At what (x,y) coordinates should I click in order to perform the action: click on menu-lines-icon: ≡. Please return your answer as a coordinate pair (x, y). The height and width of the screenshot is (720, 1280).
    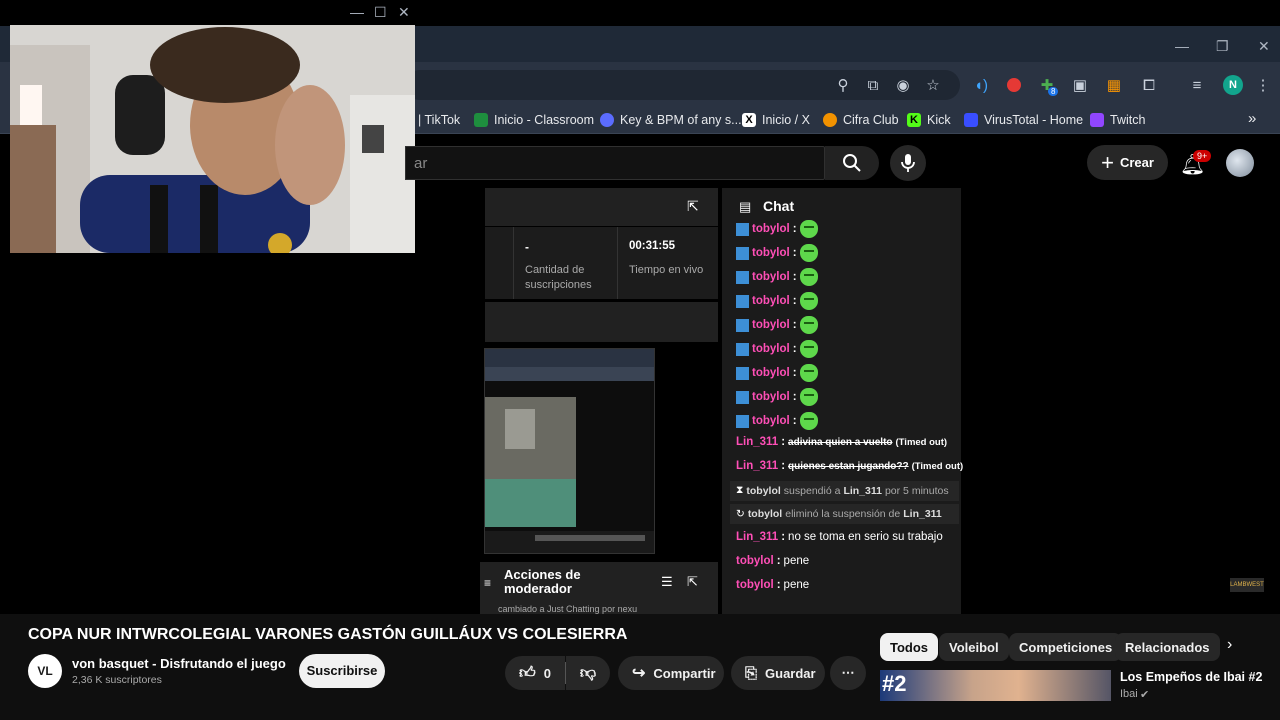
    Looking at the image, I should click on (487, 583).